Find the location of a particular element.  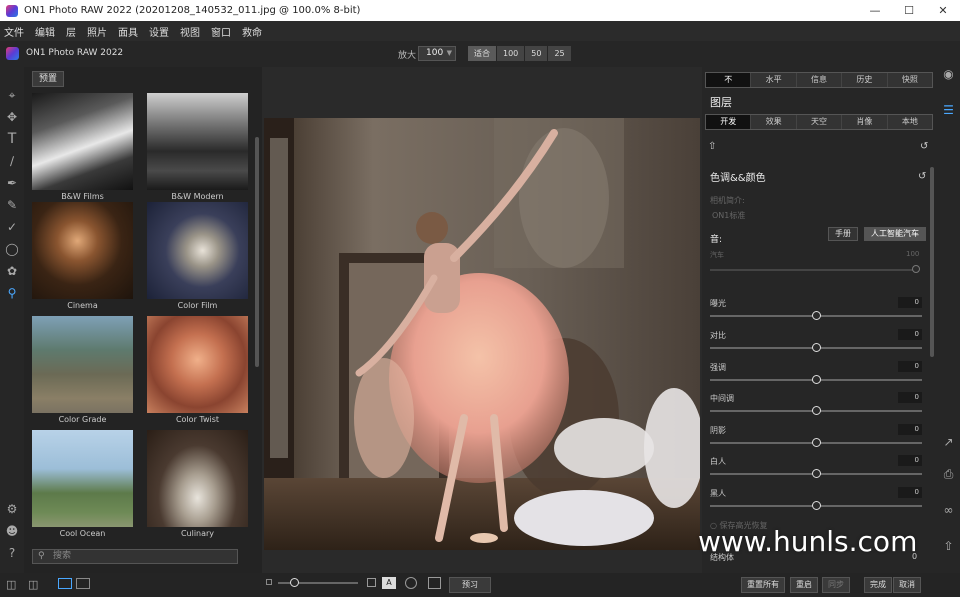

masking-brush-icon: ✒ is located at coordinates (12, 183).